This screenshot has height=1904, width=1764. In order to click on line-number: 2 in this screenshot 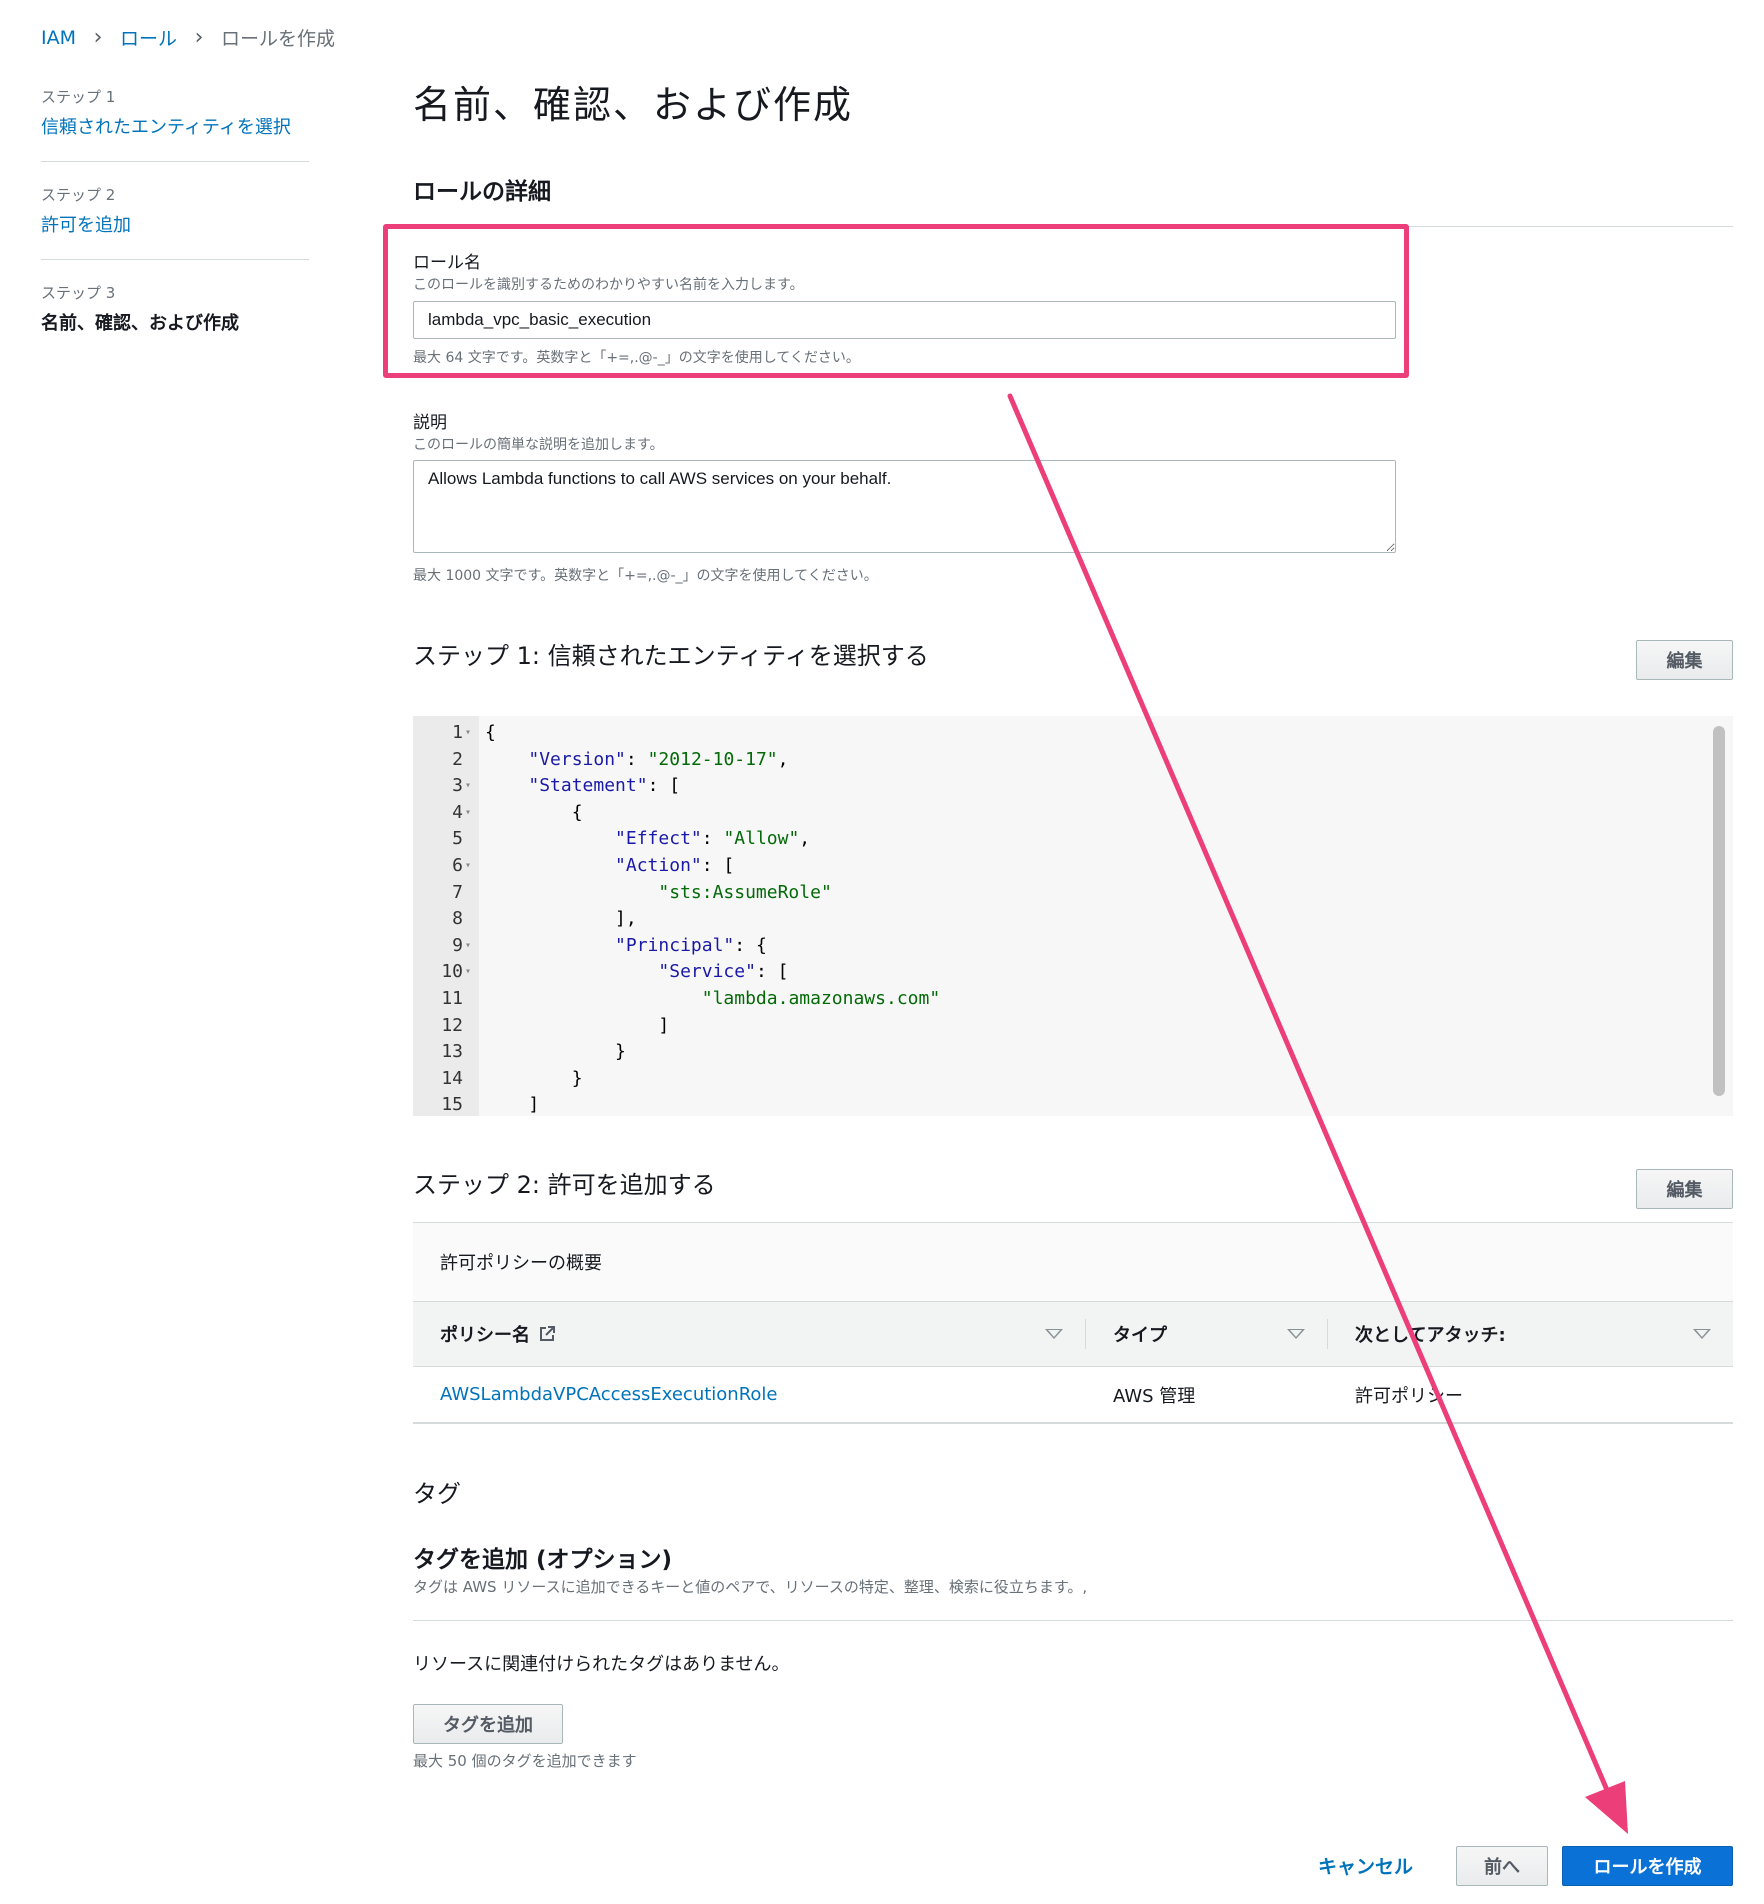, I will do `click(457, 759)`.